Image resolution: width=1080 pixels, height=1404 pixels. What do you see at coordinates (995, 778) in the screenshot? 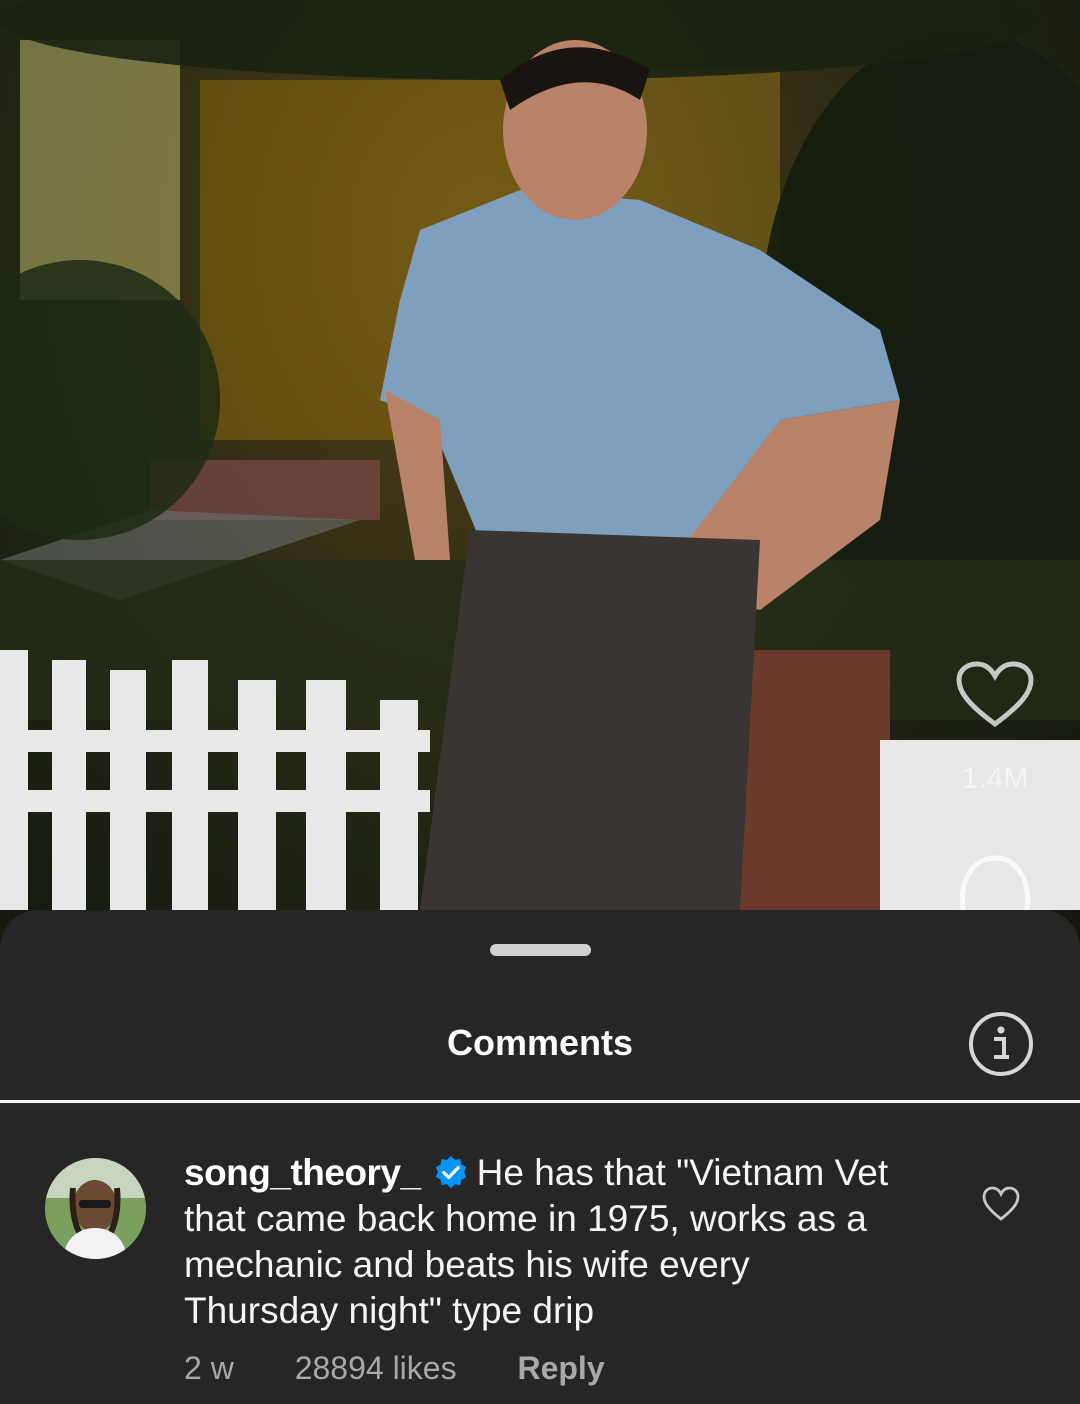
I see `like-count: 1.4M` at bounding box center [995, 778].